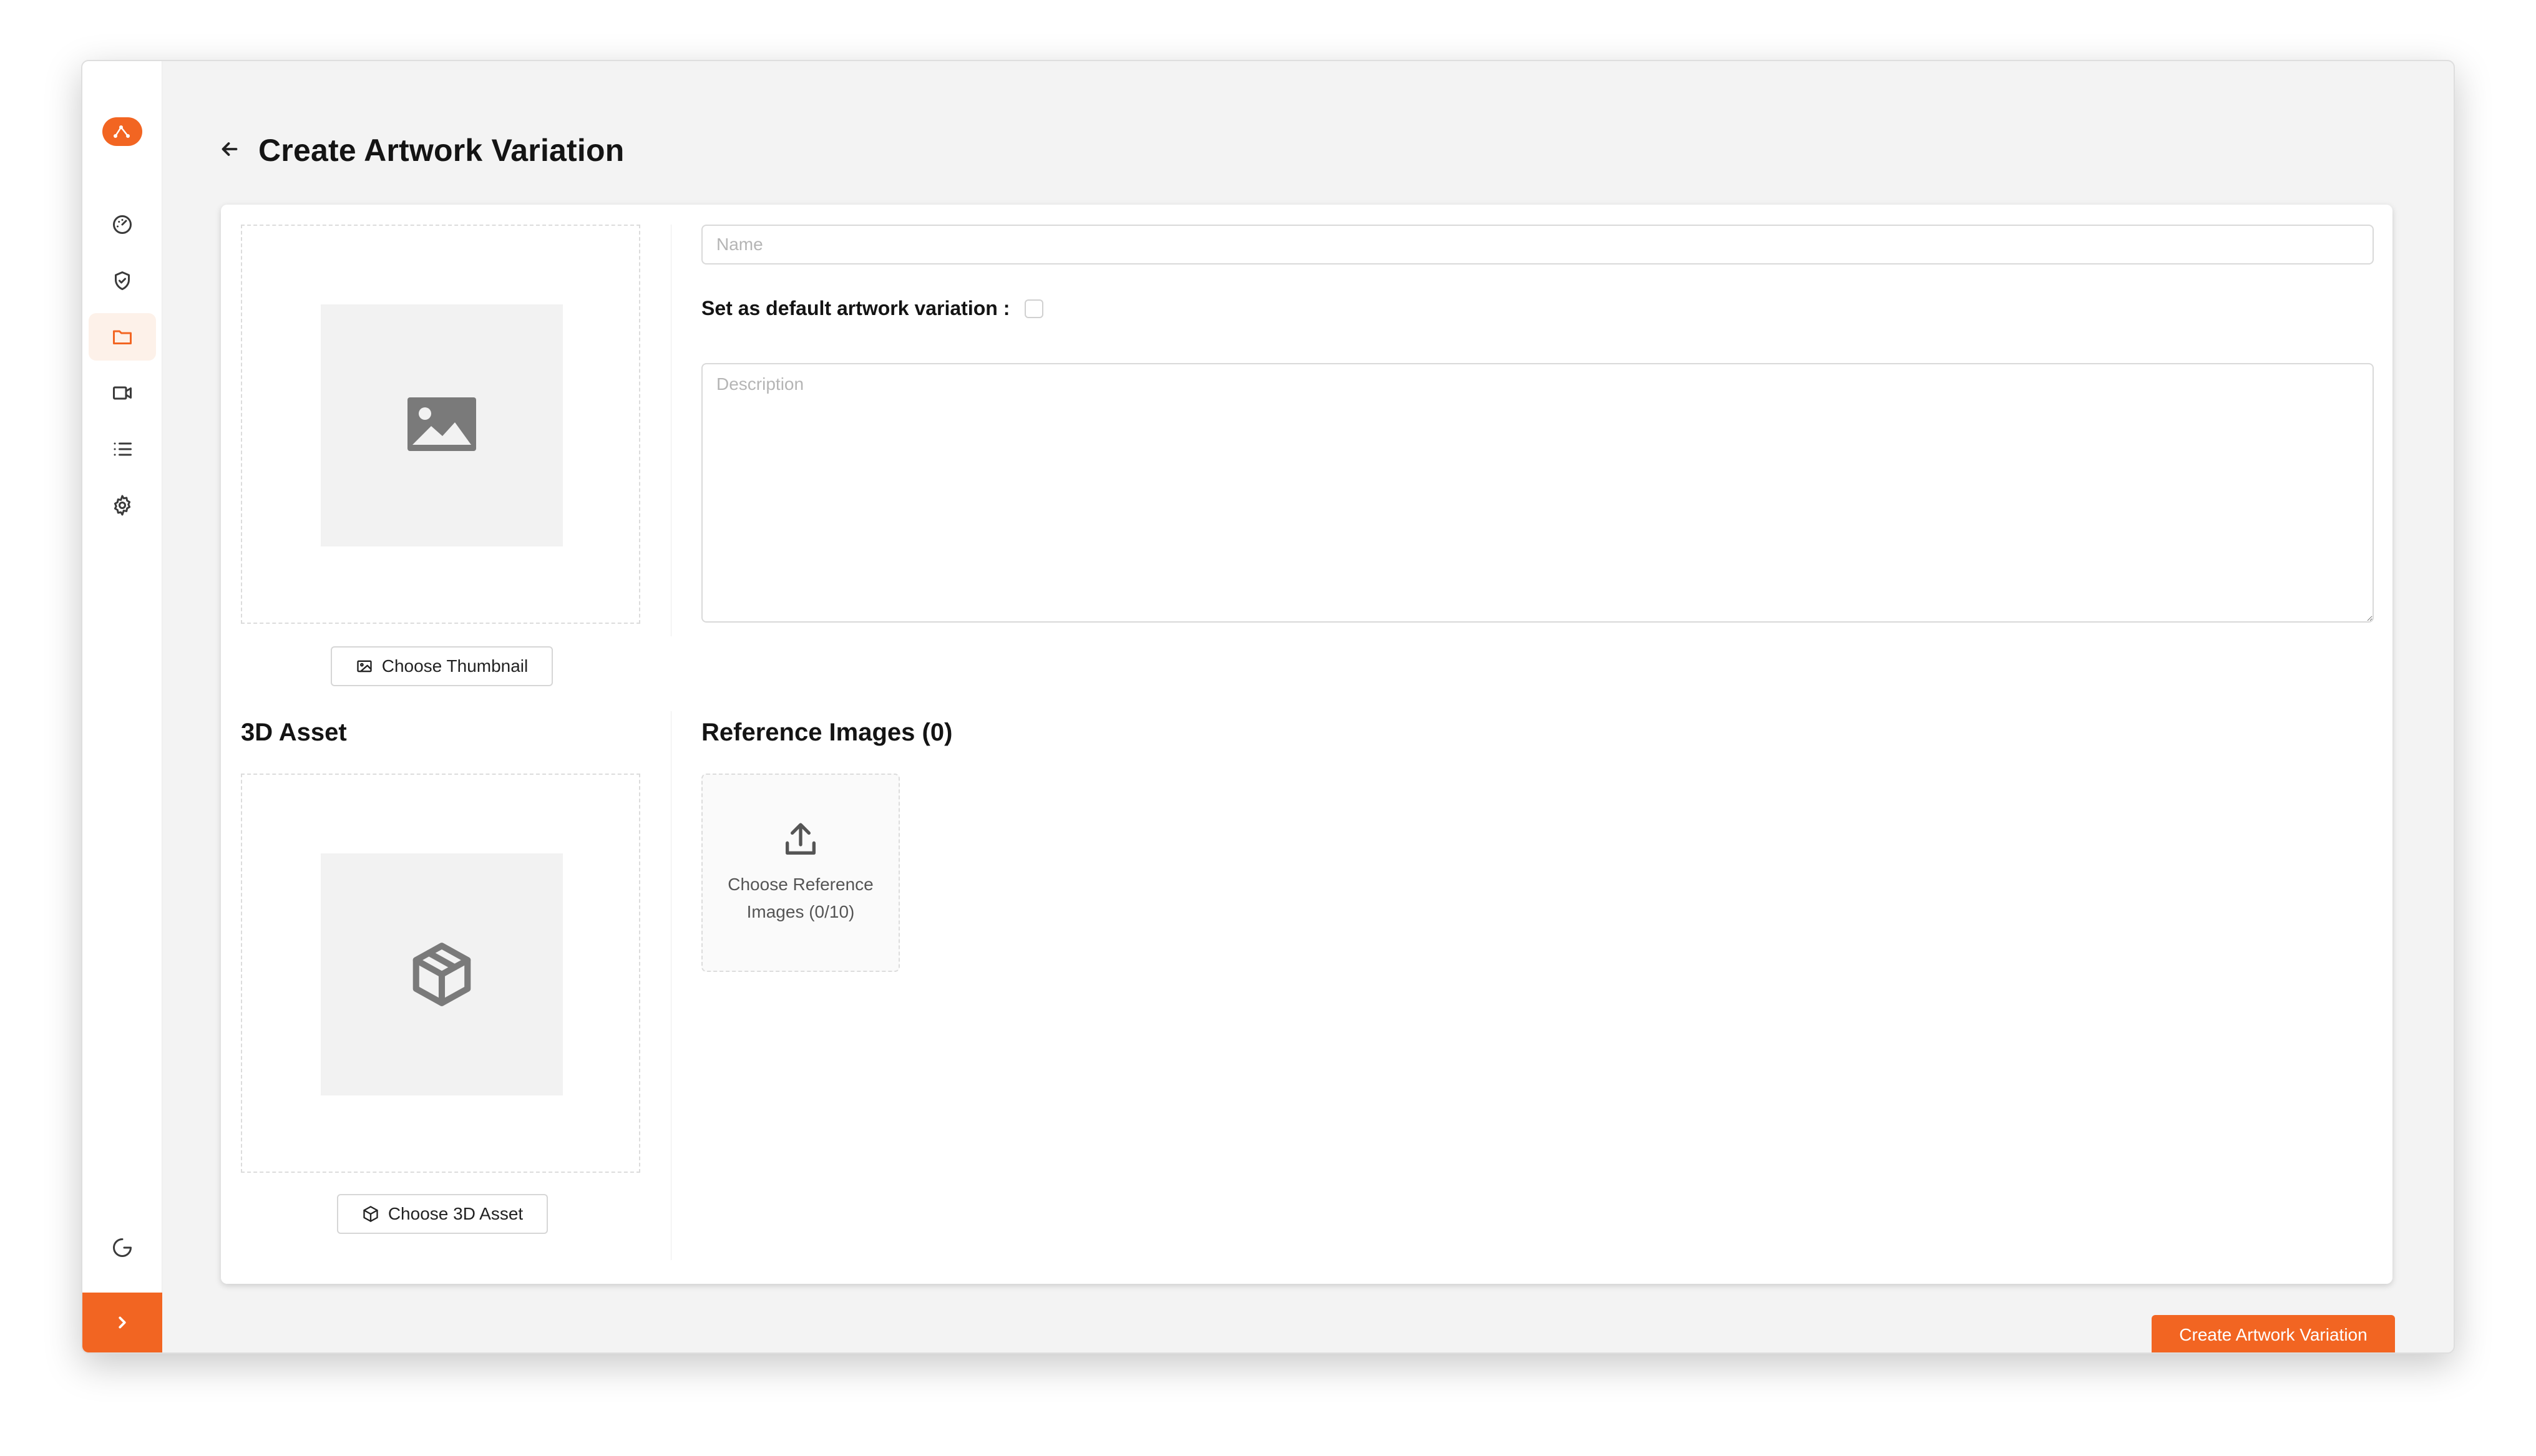 This screenshot has height=1456, width=2536. I want to click on reference-upload-label: Choose Reference Images (0/10), so click(801, 898).